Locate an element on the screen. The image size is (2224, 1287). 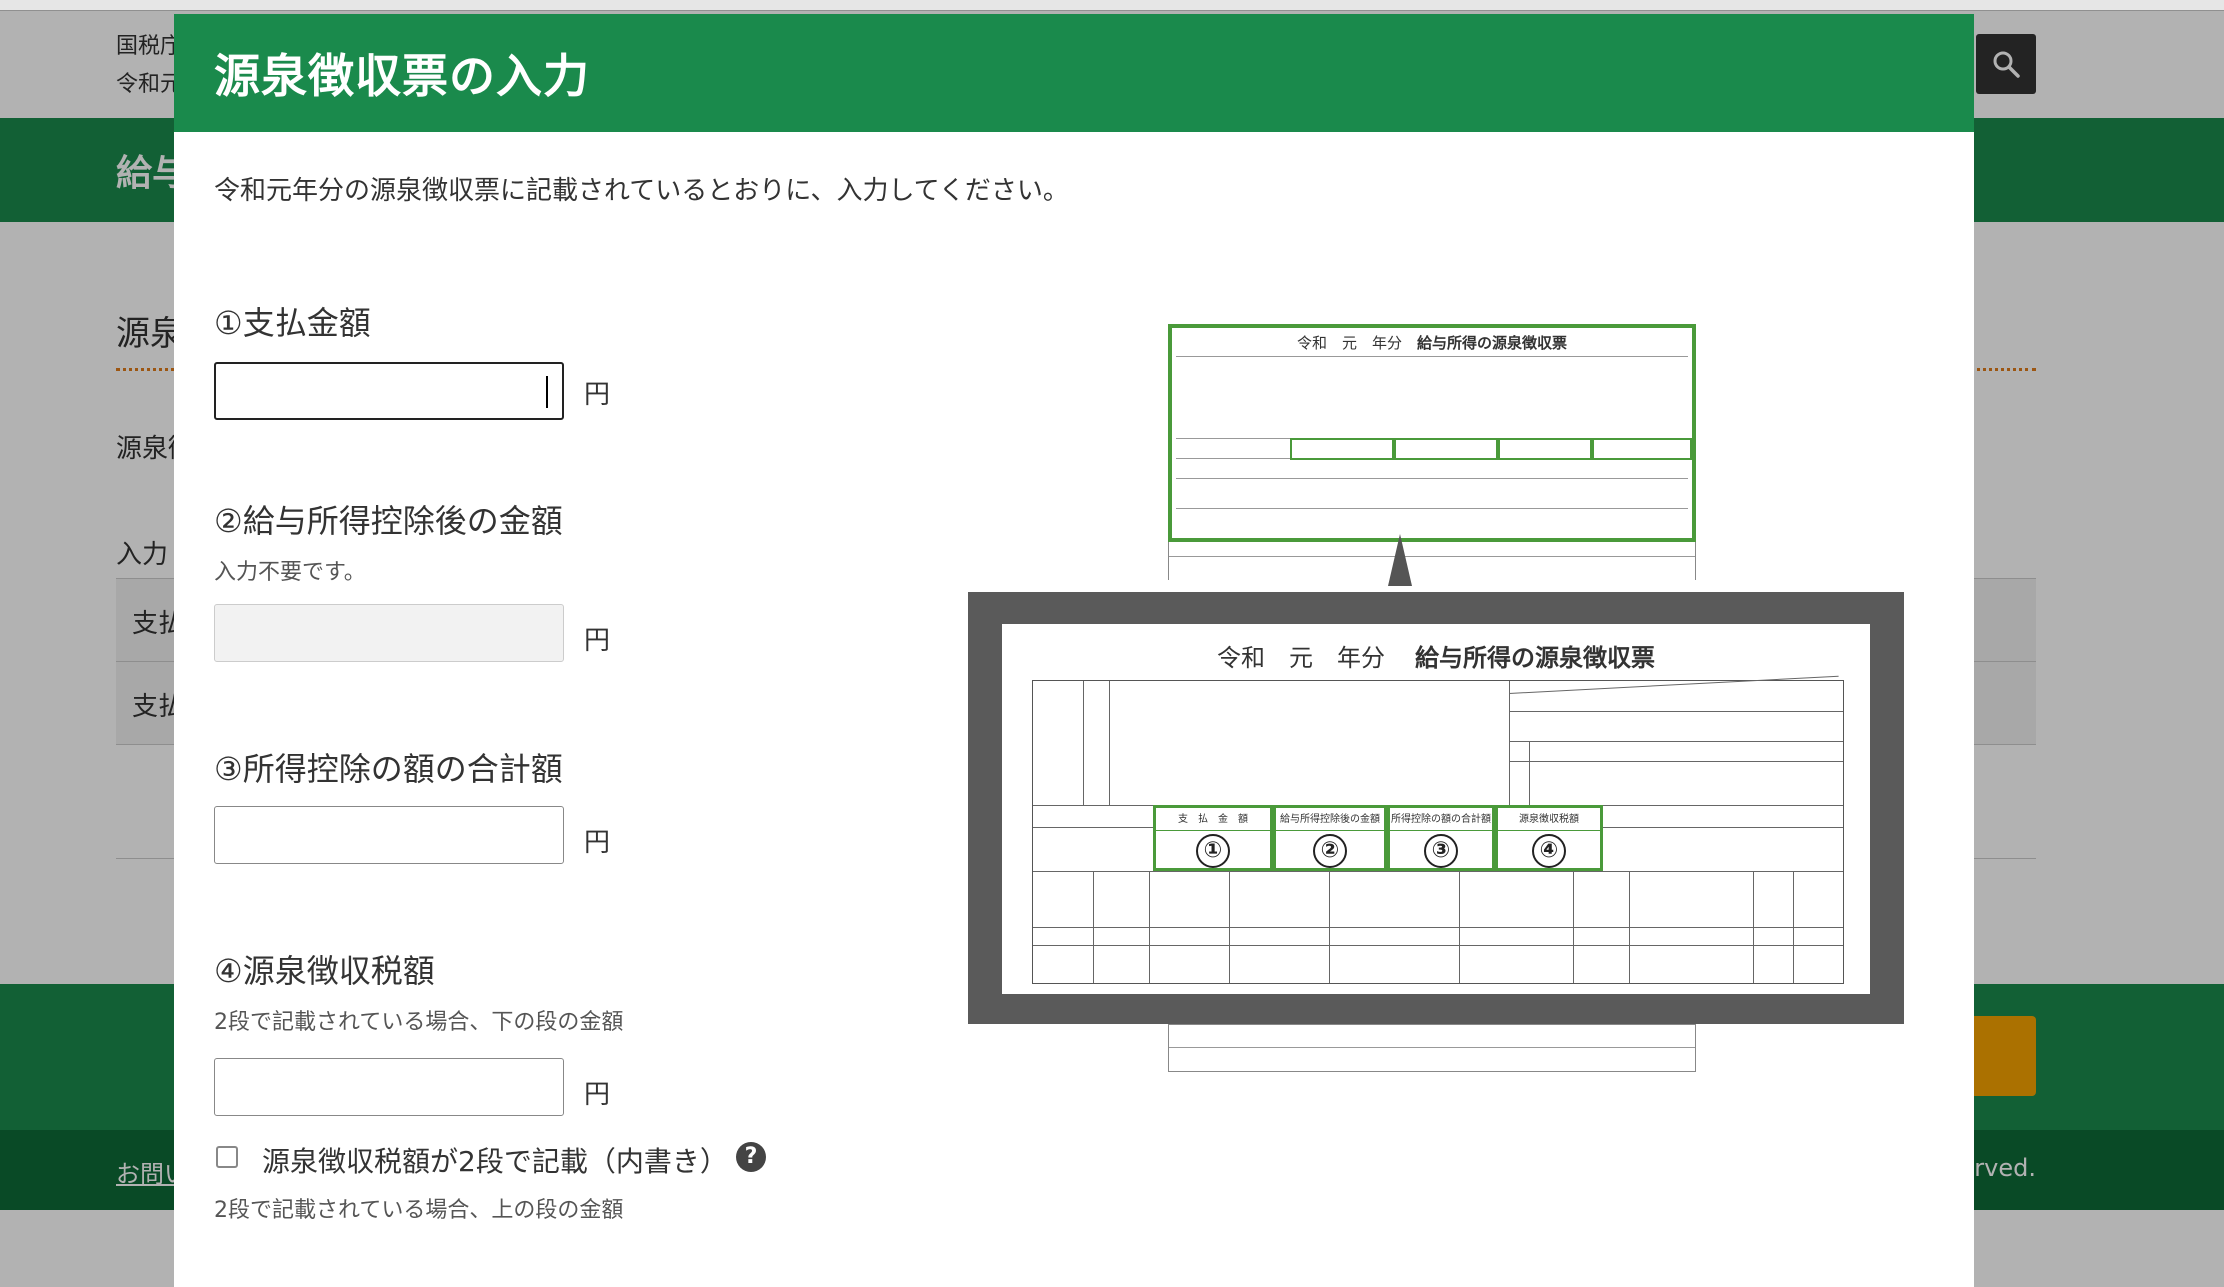
withholding-tax-label: ④源泉徴収税額 is located at coordinates (324, 971).